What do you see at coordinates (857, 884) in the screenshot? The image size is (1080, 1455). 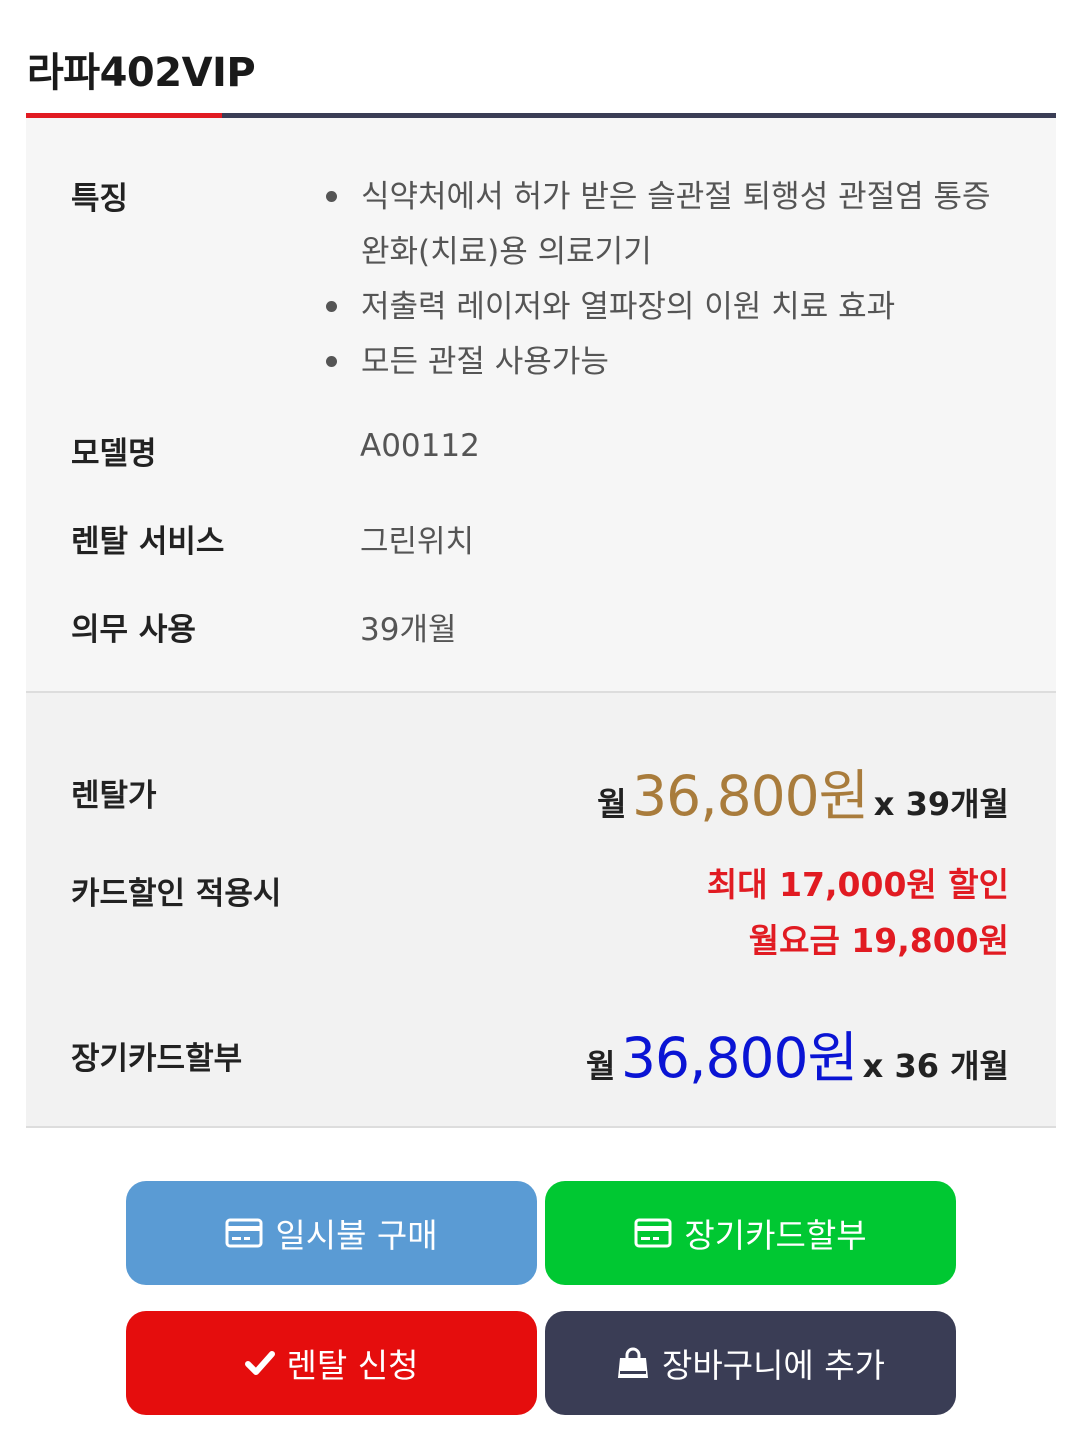 I see `card-discount-amount: 최대 17,000원 할인` at bounding box center [857, 884].